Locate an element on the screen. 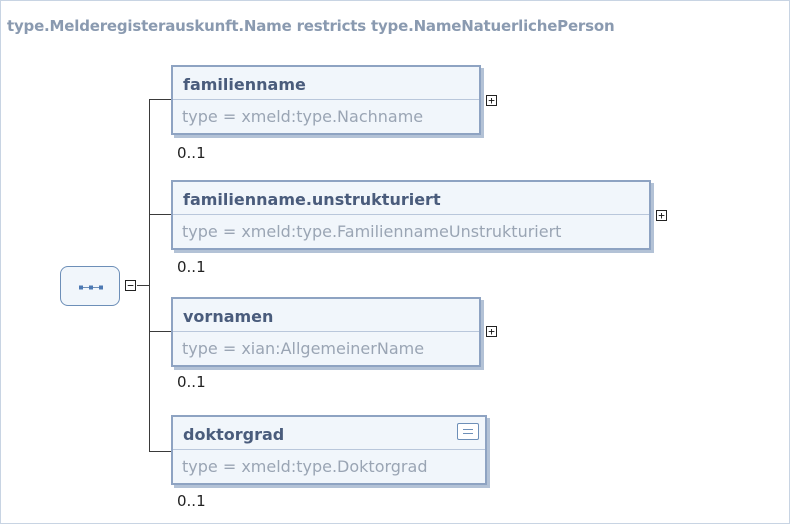 The image size is (790, 524). element-name: doktorgrad is located at coordinates (329, 433).